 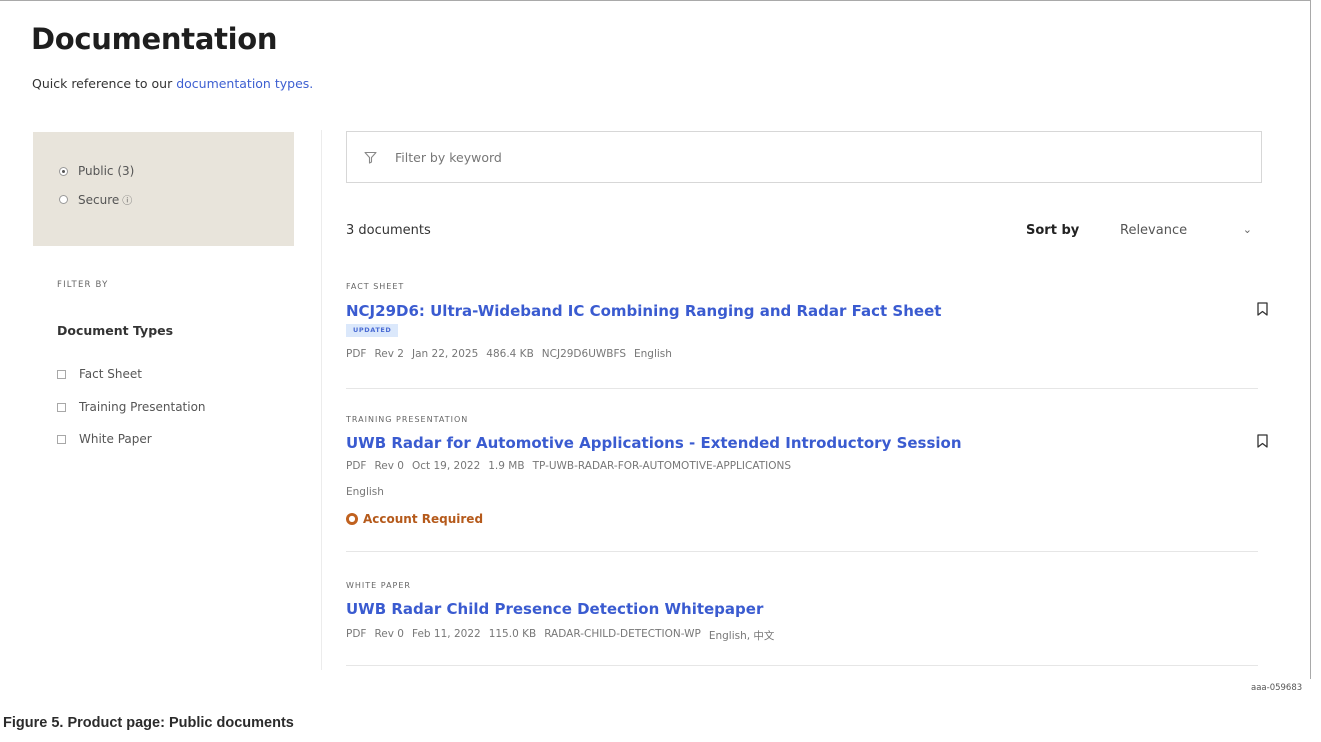 What do you see at coordinates (512, 634) in the screenshot?
I see `meta-size: 115.0 KB` at bounding box center [512, 634].